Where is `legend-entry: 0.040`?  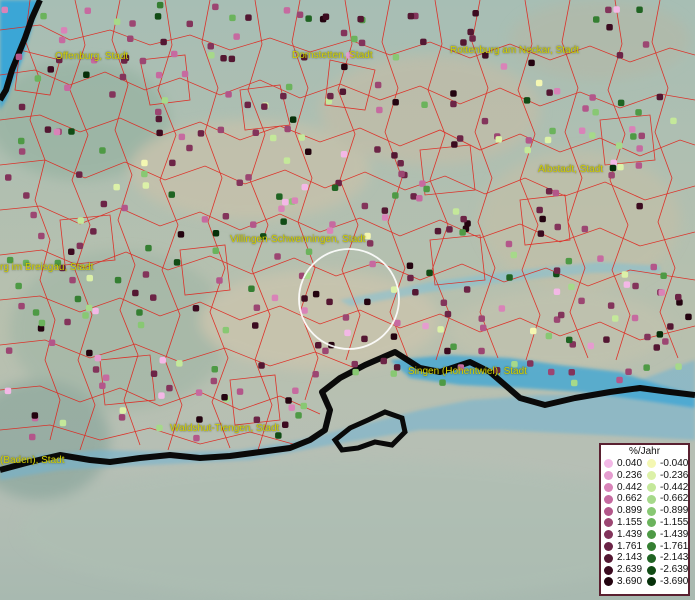 legend-entry: 0.040 is located at coordinates (622, 464).